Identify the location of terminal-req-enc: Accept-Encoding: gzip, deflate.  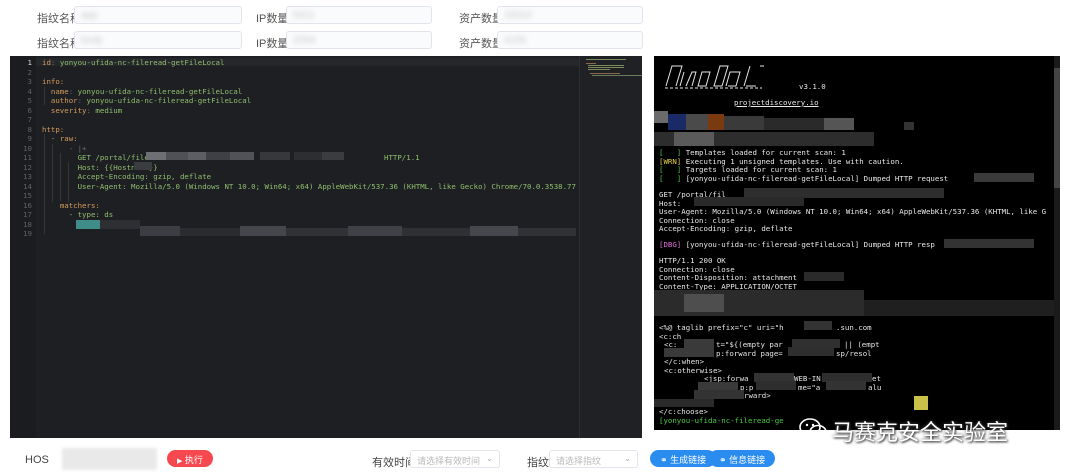
(726, 228).